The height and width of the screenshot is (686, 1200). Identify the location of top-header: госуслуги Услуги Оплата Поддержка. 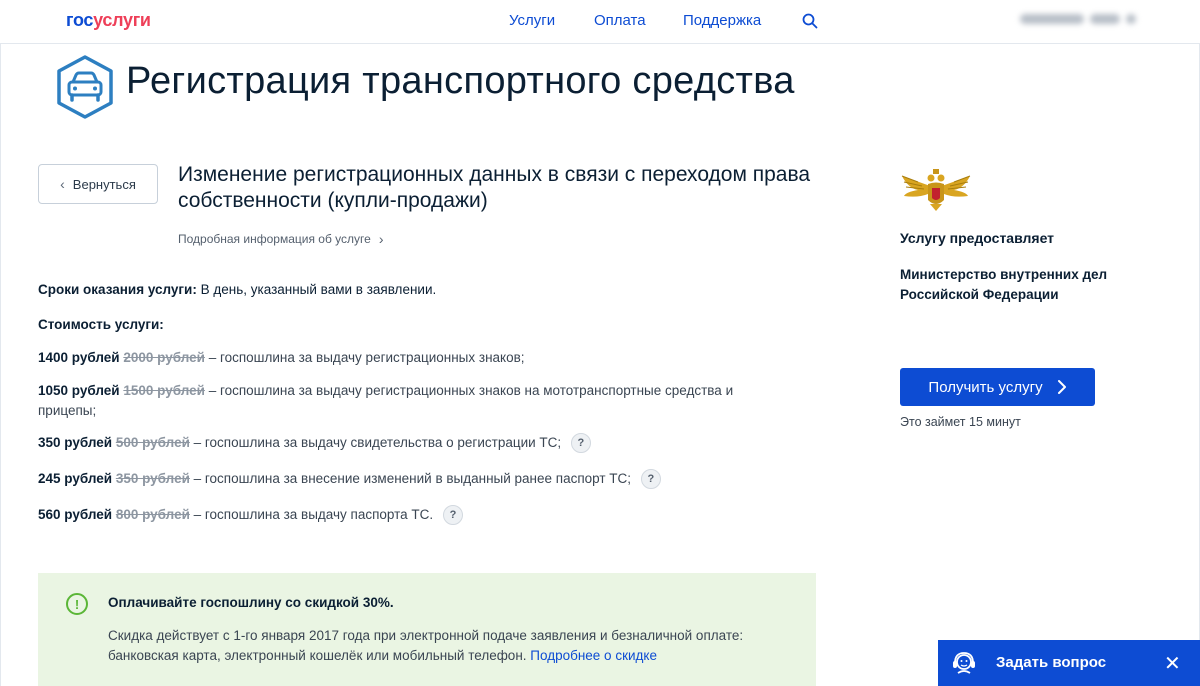
(600, 22).